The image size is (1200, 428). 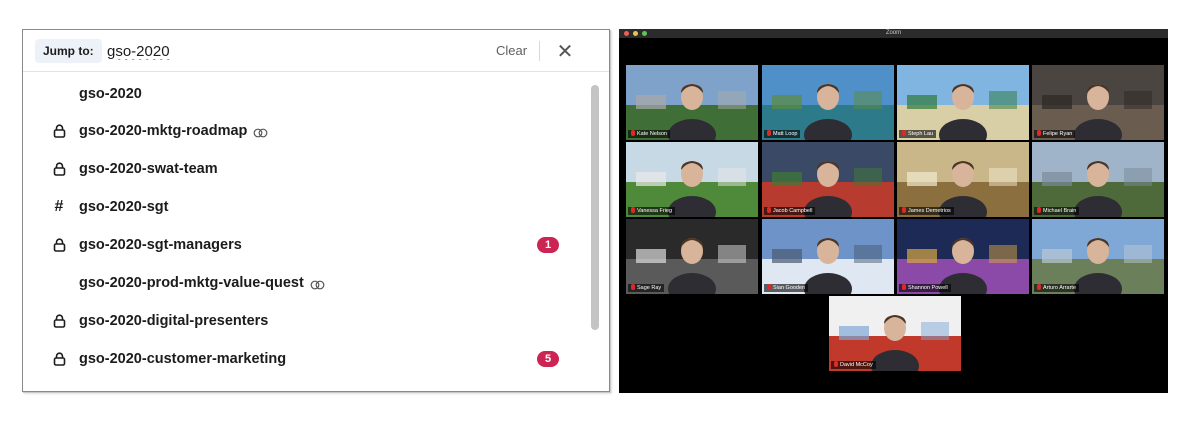 I want to click on participant-video-tile: Matt Loop, so click(x=828, y=102).